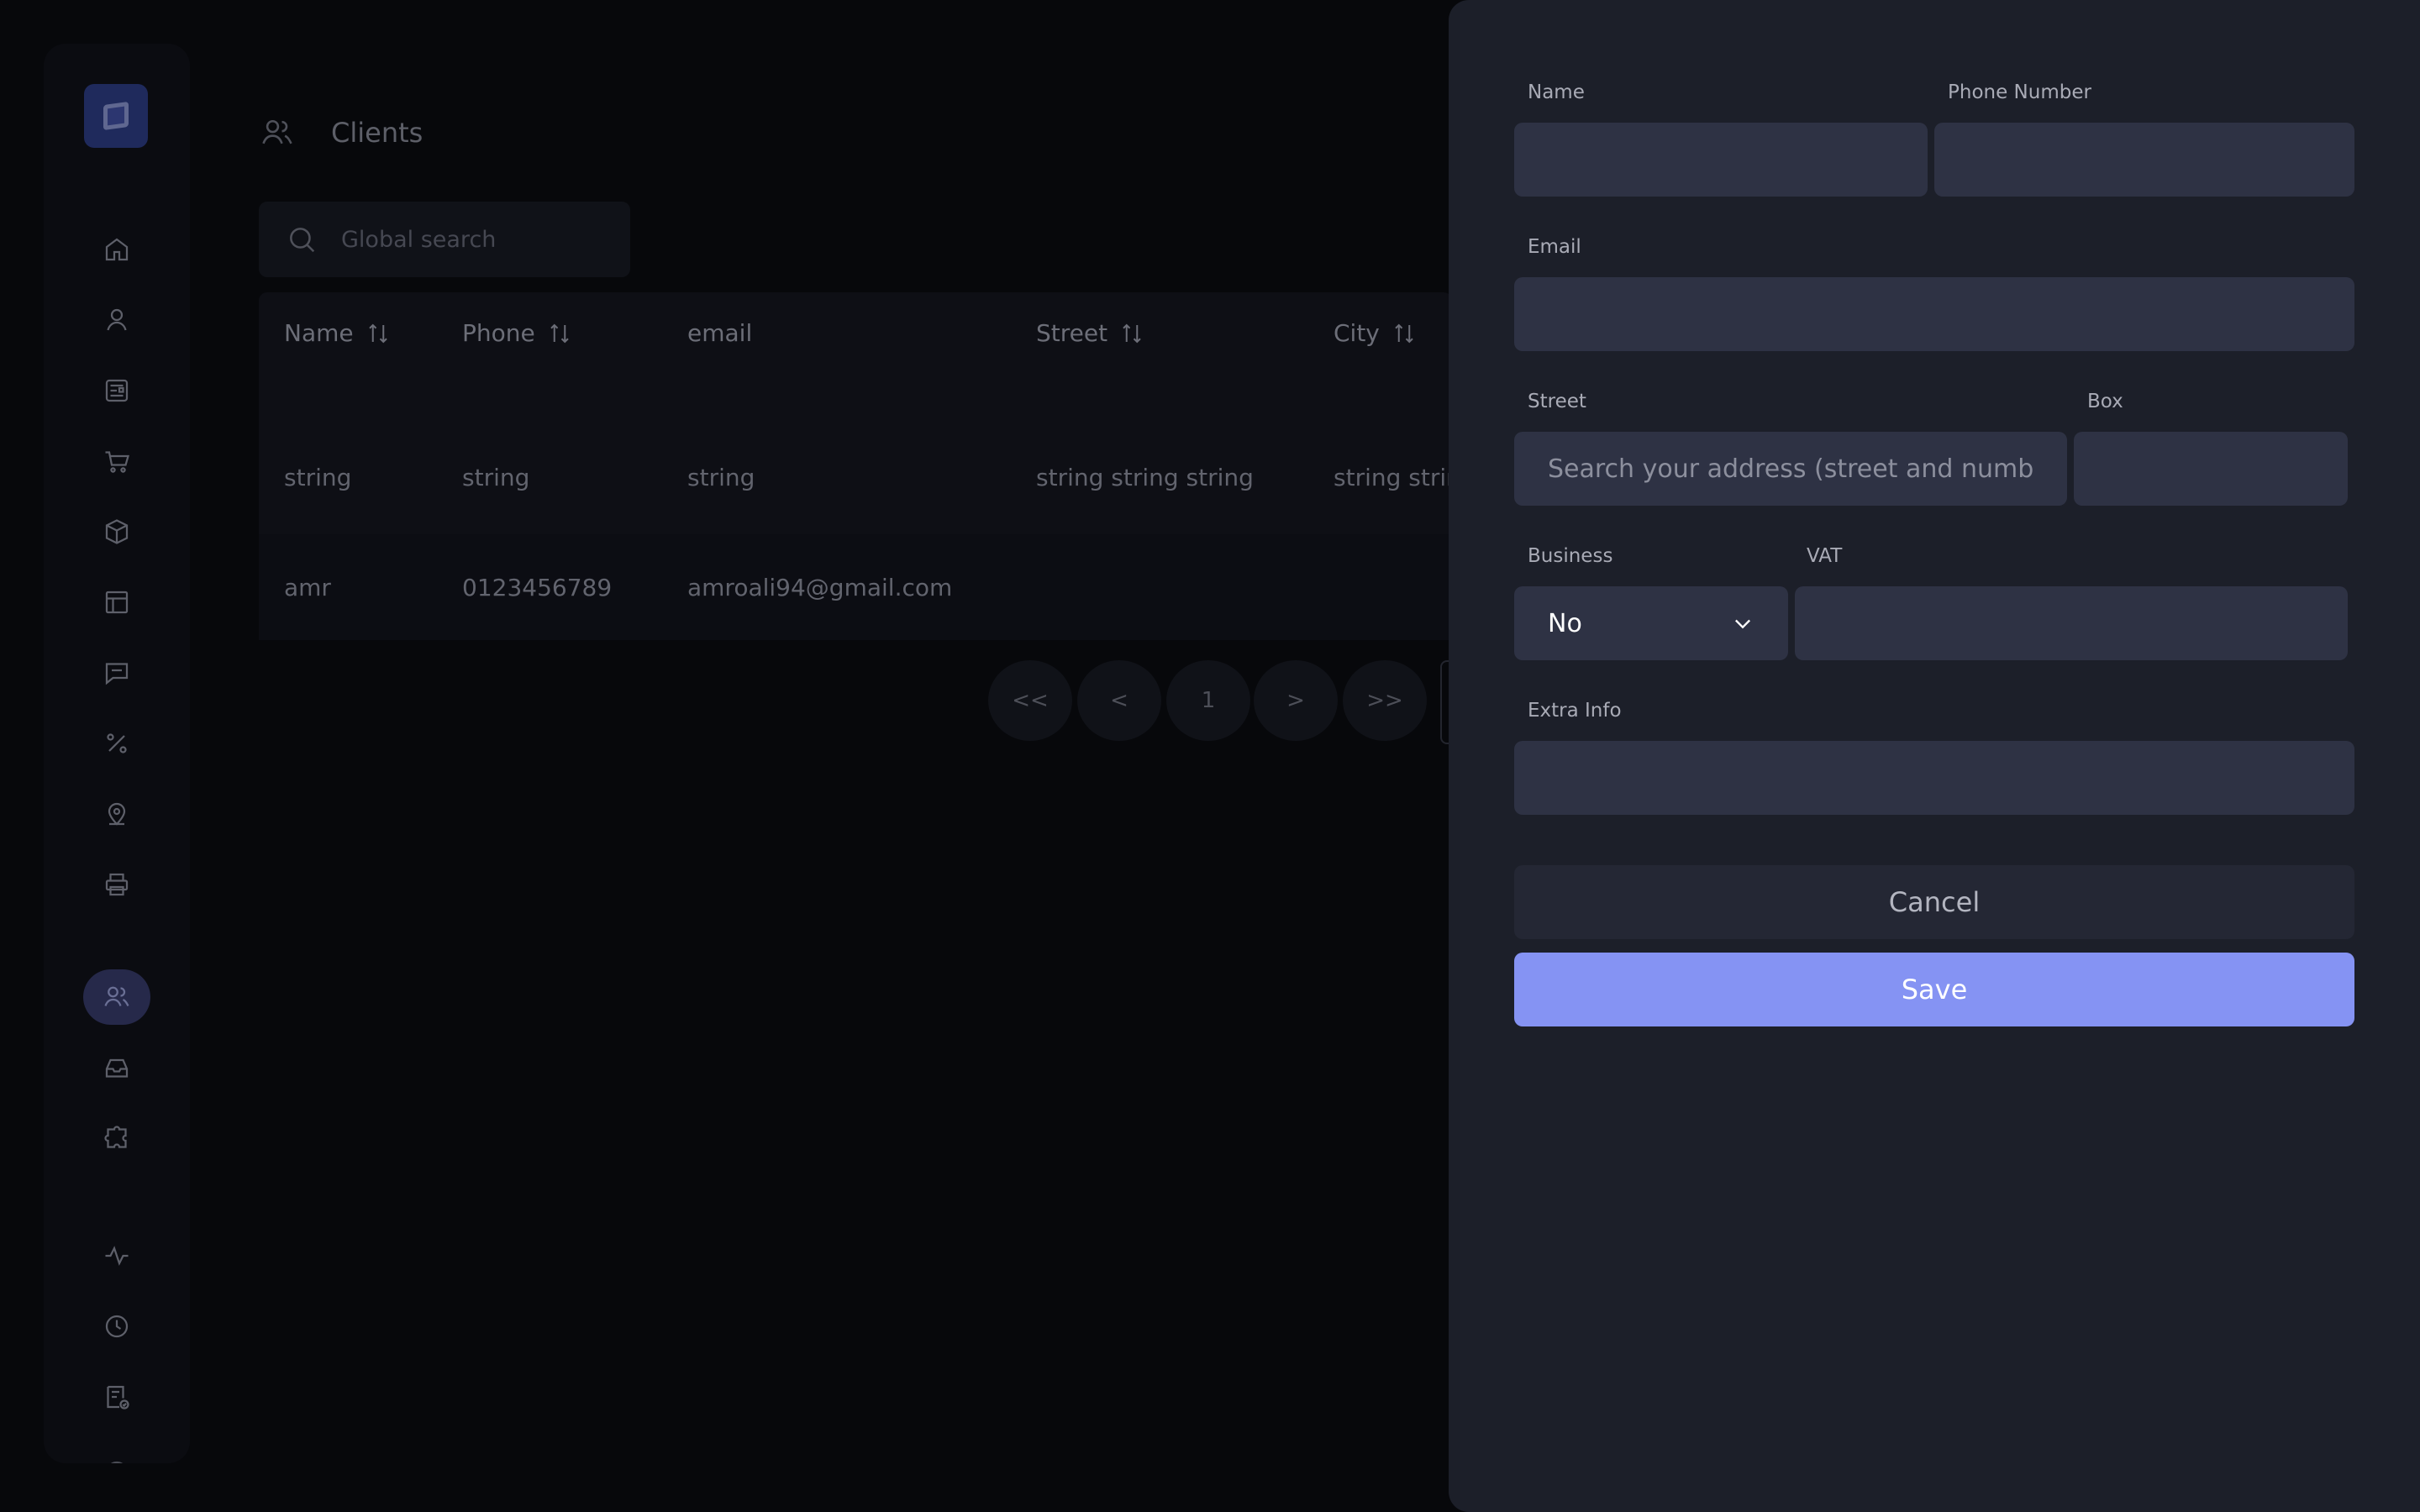 This screenshot has height=1512, width=2420. What do you see at coordinates (1575, 711) in the screenshot?
I see `extra-info-label: Extra Info` at bounding box center [1575, 711].